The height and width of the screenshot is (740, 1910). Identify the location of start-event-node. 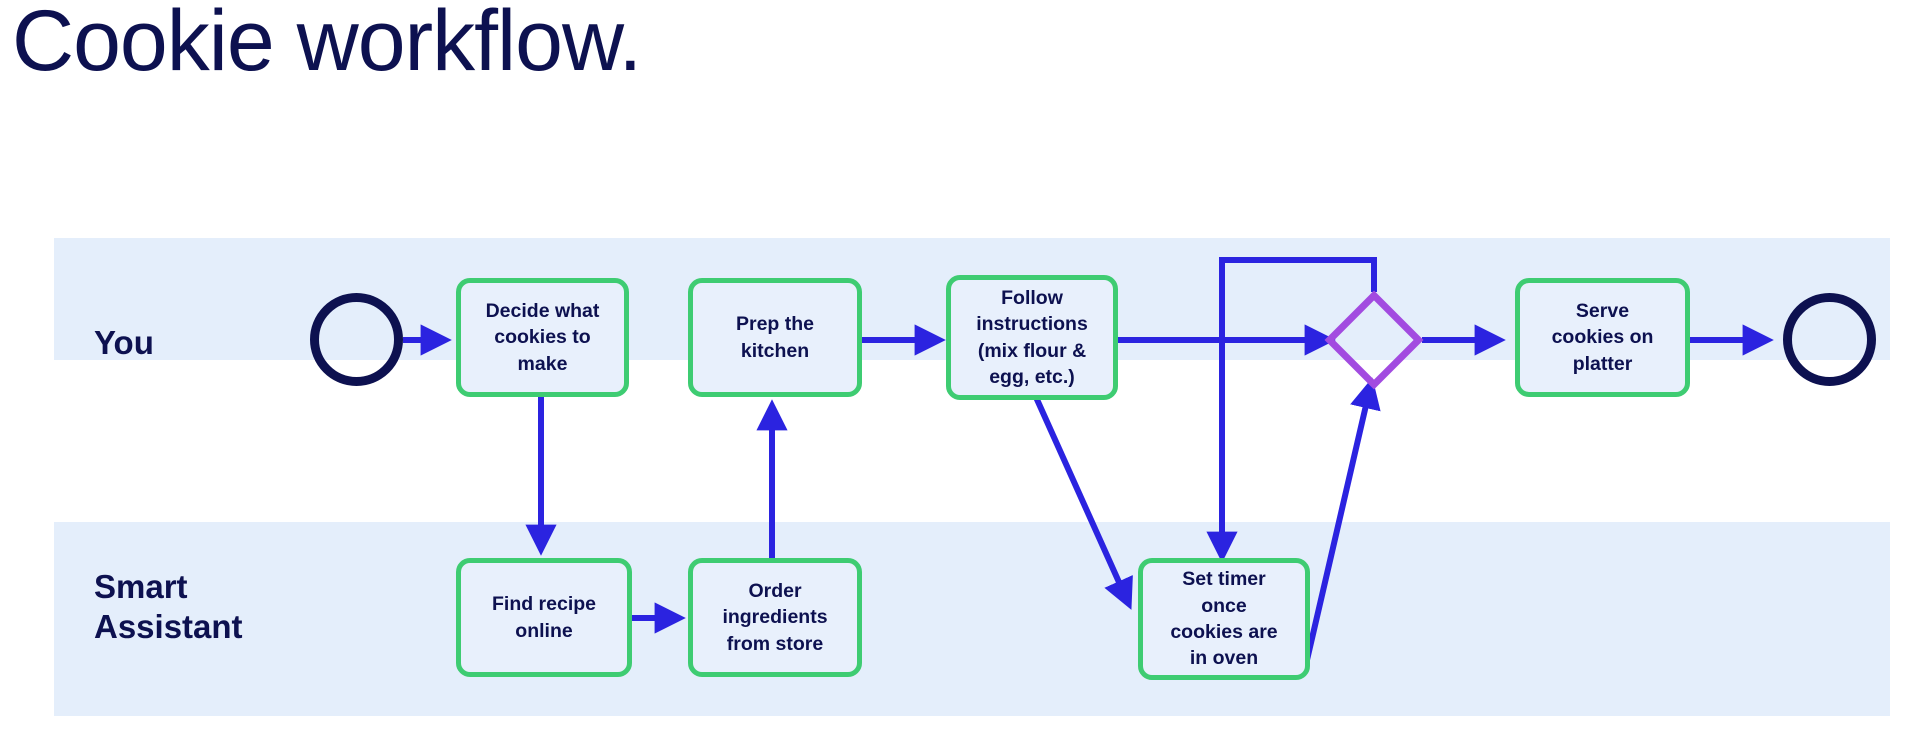
(356, 339).